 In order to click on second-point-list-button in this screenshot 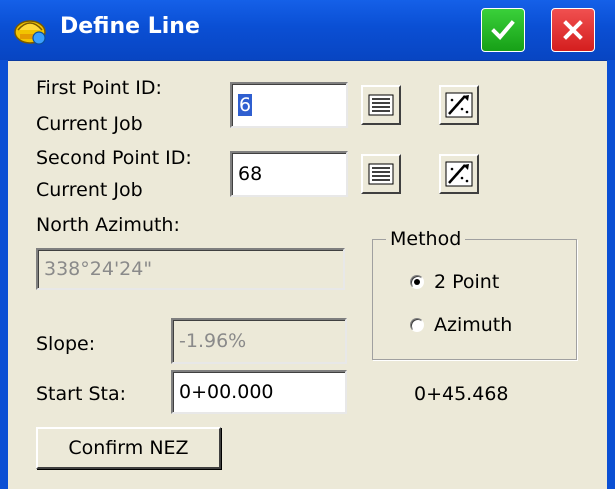, I will do `click(381, 174)`.